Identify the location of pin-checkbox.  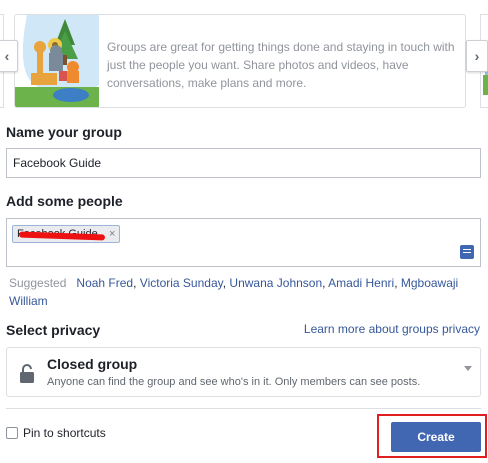
(12, 433).